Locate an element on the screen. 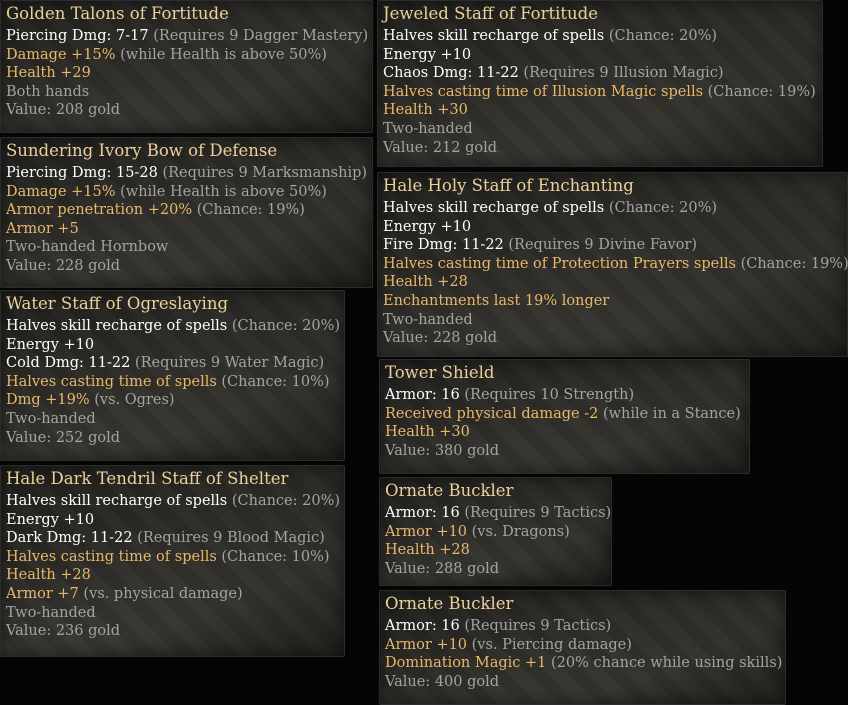  item-name: Sundering Ivory Bow of Defense is located at coordinates (142, 150).